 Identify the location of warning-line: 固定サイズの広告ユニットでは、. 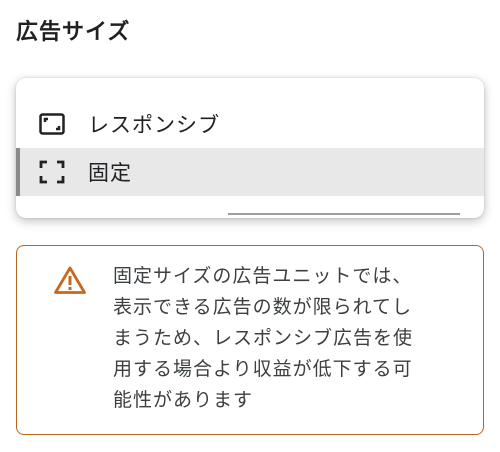
(263, 276).